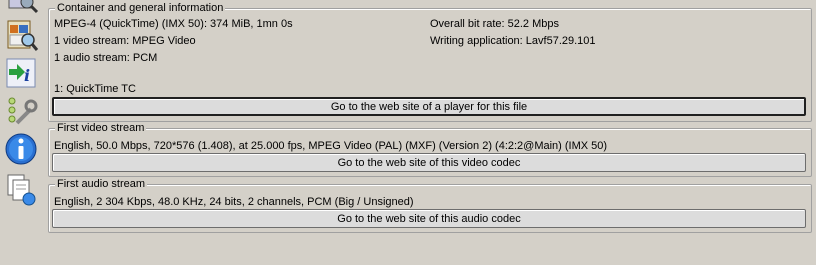 The image size is (816, 265). I want to click on video-stream-legend: First video stream, so click(101, 128).